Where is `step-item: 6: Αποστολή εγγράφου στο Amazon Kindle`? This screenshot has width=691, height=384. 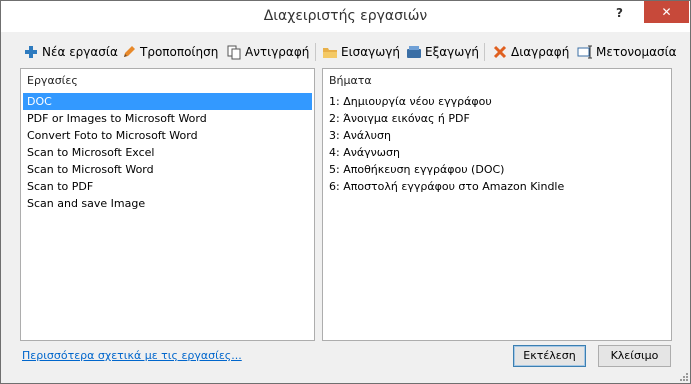 step-item: 6: Αποστολή εγγράφου στο Amazon Kindle is located at coordinates (497, 186).